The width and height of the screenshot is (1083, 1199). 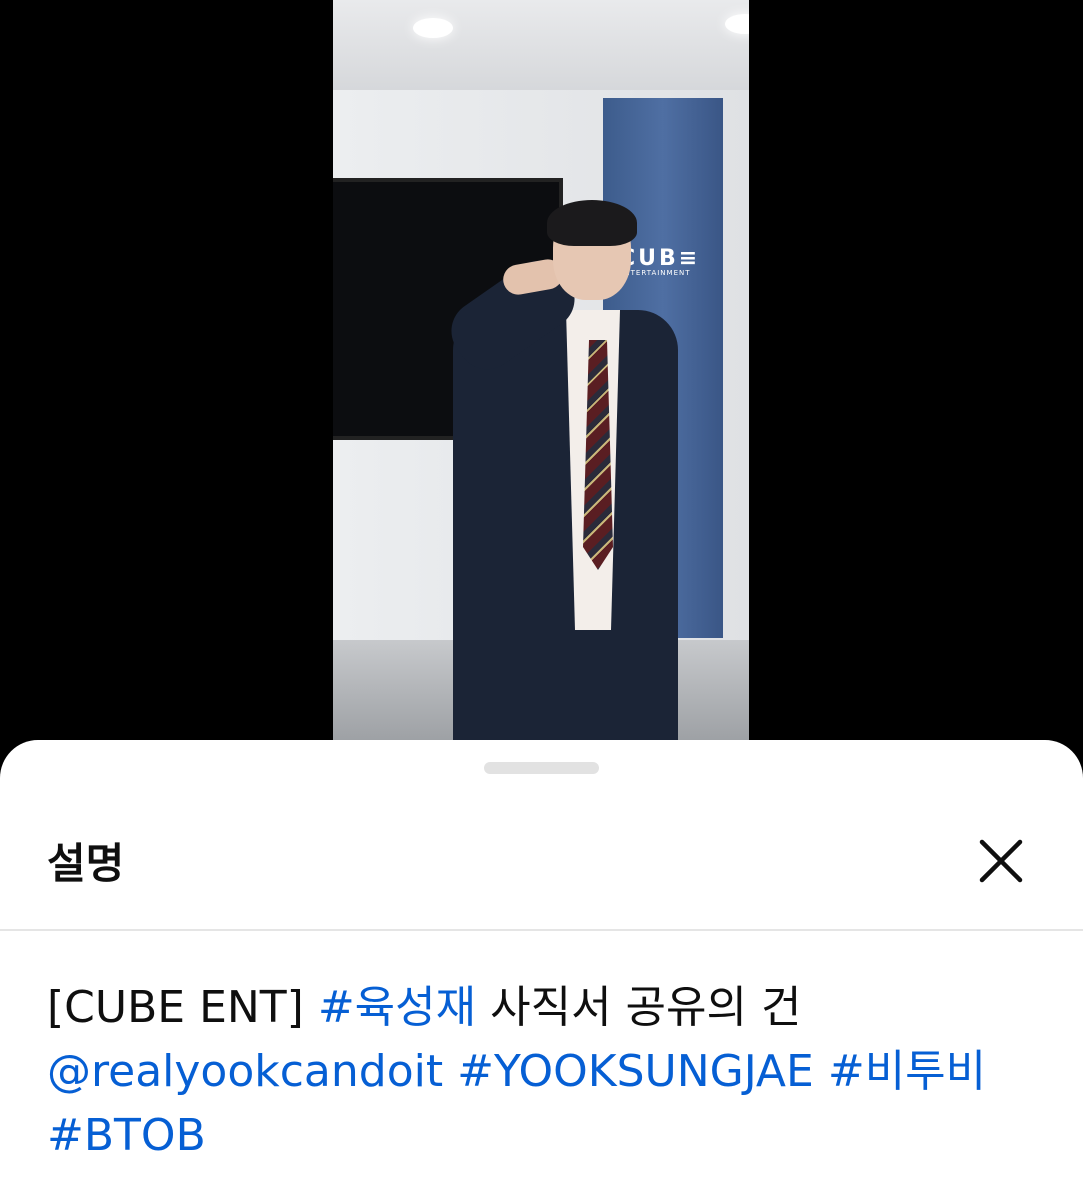 I want to click on mention-link: @realyookcandoit, so click(x=245, y=1071).